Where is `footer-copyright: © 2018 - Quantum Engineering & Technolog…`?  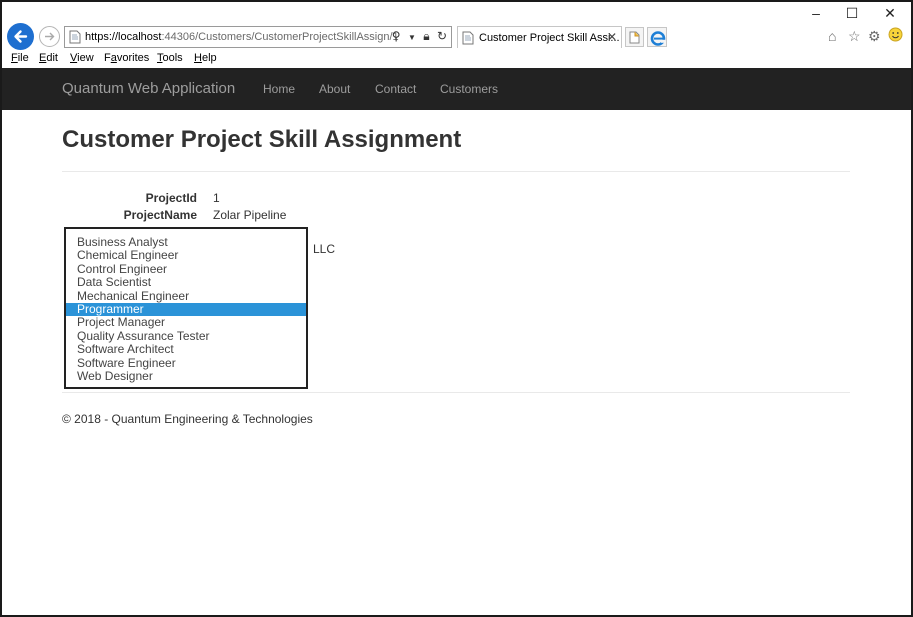
footer-copyright: © 2018 - Quantum Engineering & Technolog… is located at coordinates (187, 419).